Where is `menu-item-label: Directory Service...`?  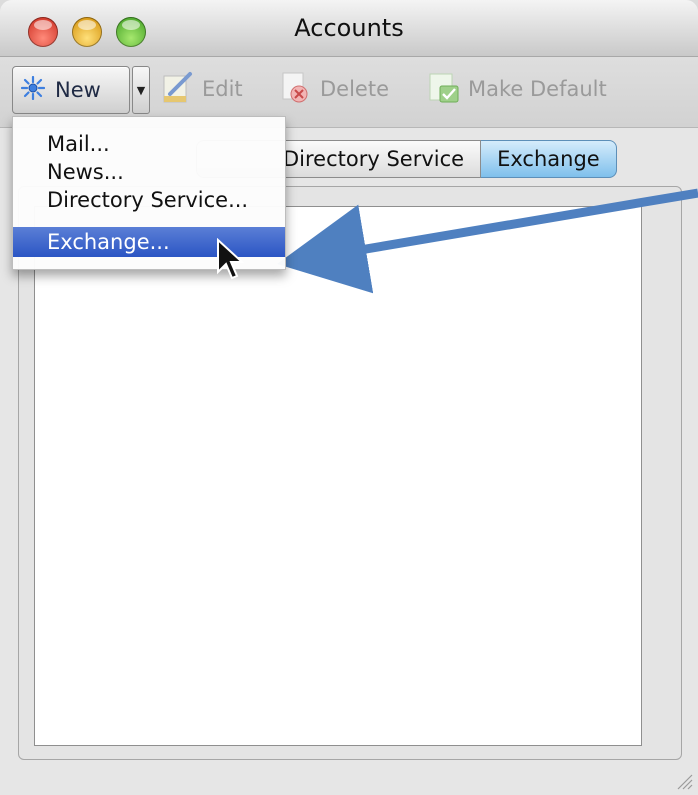 menu-item-label: Directory Service... is located at coordinates (148, 200).